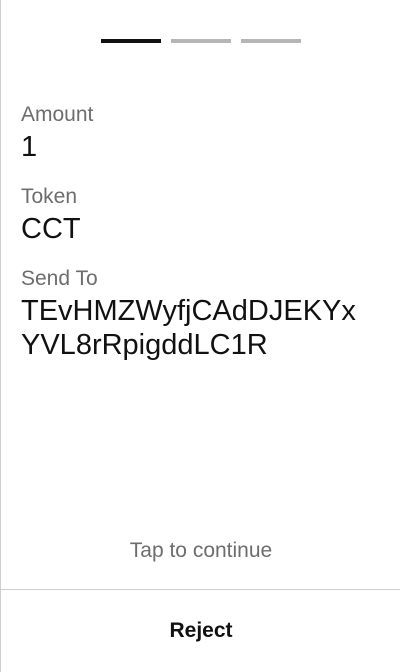 This screenshot has height=672, width=400. I want to click on token-label: Token, so click(49, 196).